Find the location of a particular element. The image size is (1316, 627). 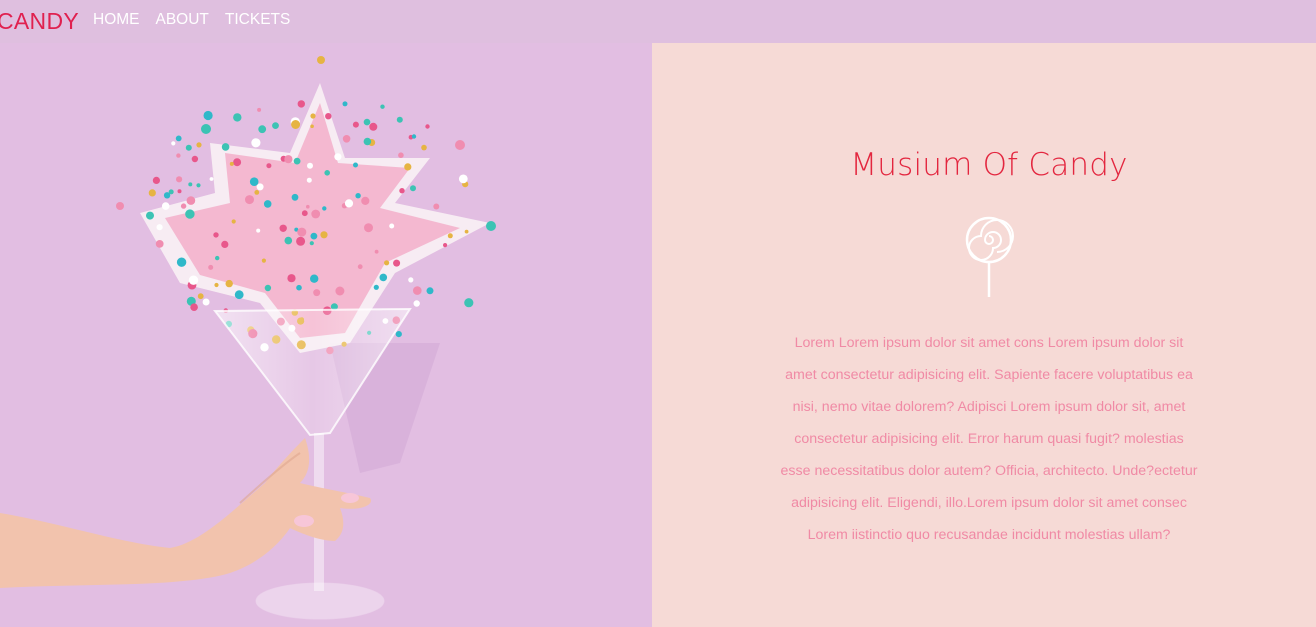

nav-link-home: HOME is located at coordinates (116, 20).